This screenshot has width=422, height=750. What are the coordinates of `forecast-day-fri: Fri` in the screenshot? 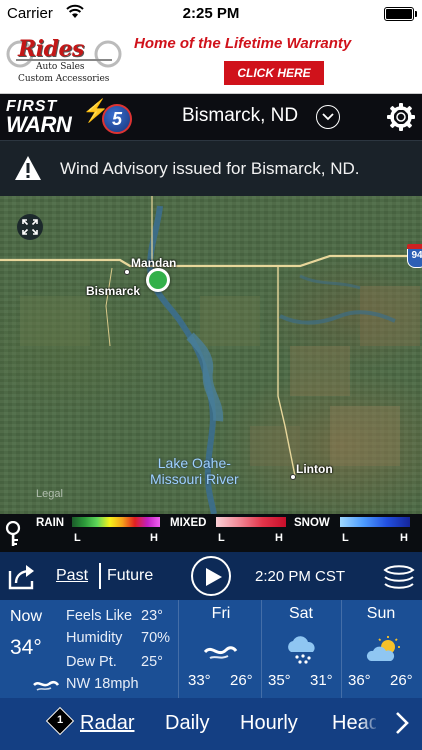 It's located at (221, 613).